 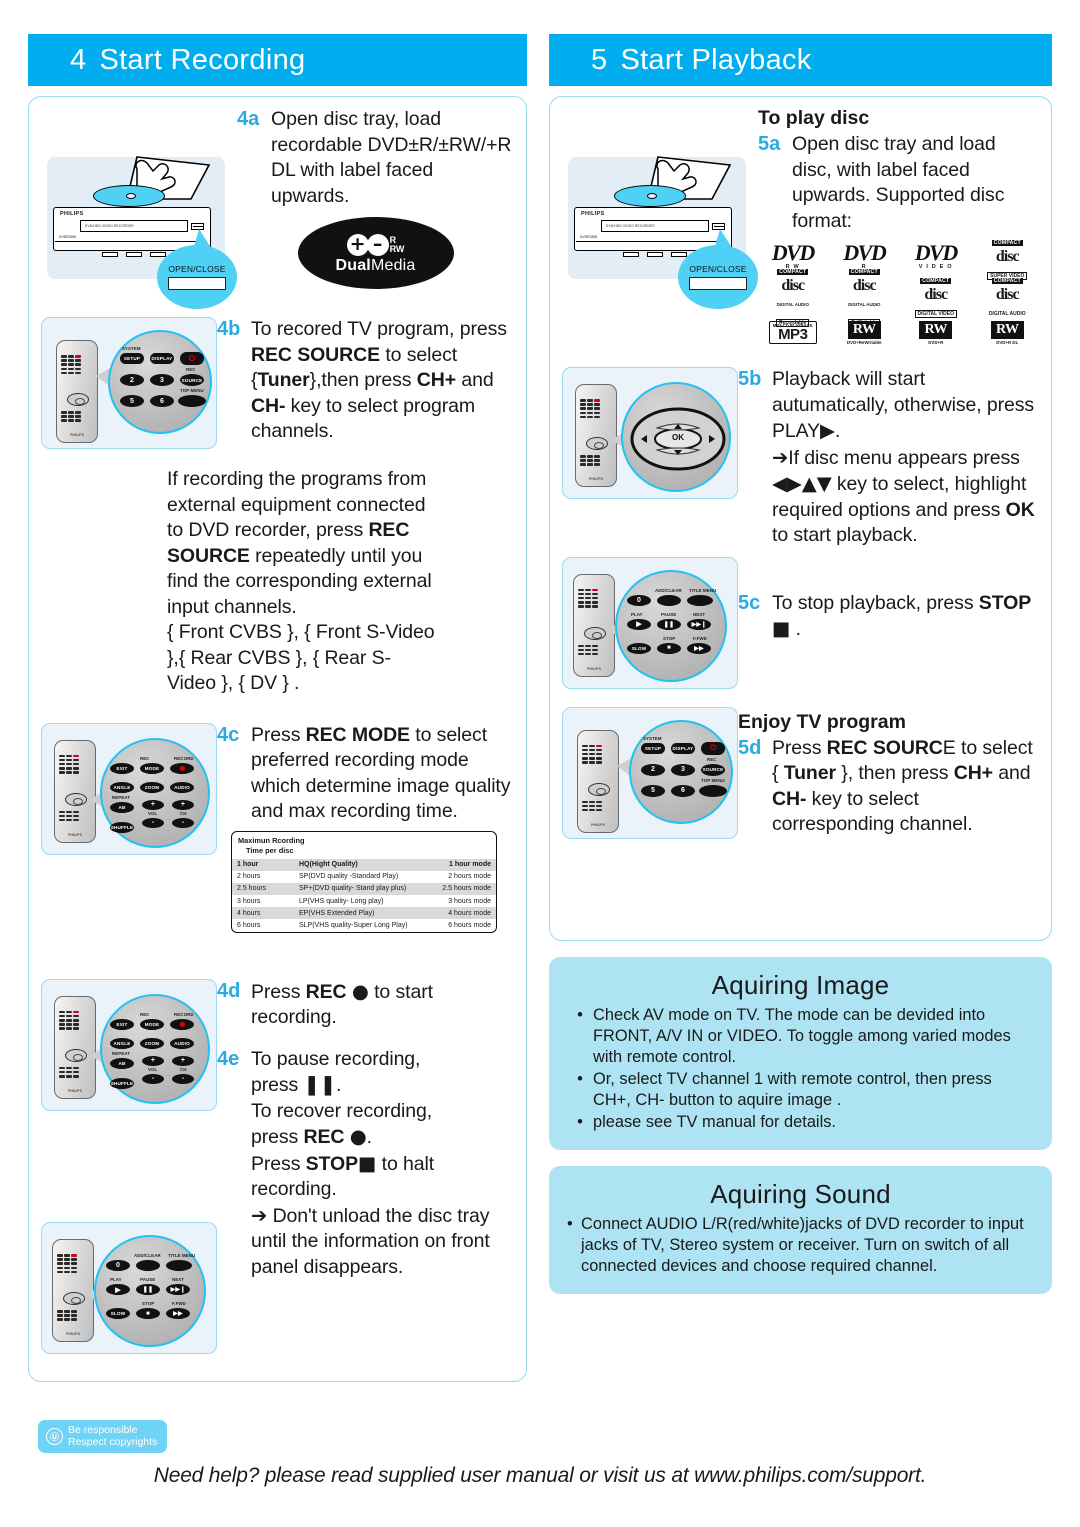 What do you see at coordinates (363, 380) in the screenshot?
I see `step-4b-after2: },then press` at bounding box center [363, 380].